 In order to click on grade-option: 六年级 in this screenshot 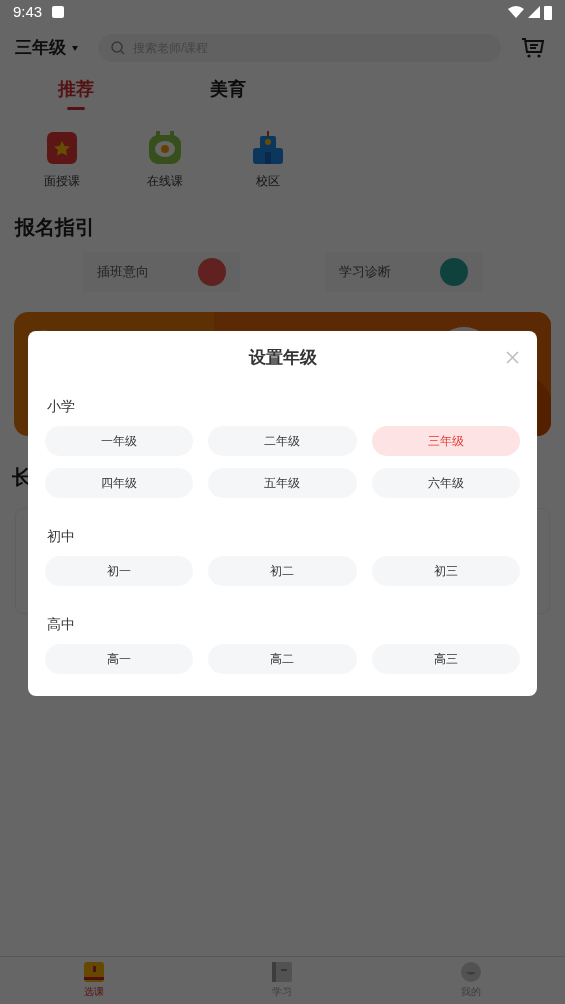, I will do `click(445, 483)`.